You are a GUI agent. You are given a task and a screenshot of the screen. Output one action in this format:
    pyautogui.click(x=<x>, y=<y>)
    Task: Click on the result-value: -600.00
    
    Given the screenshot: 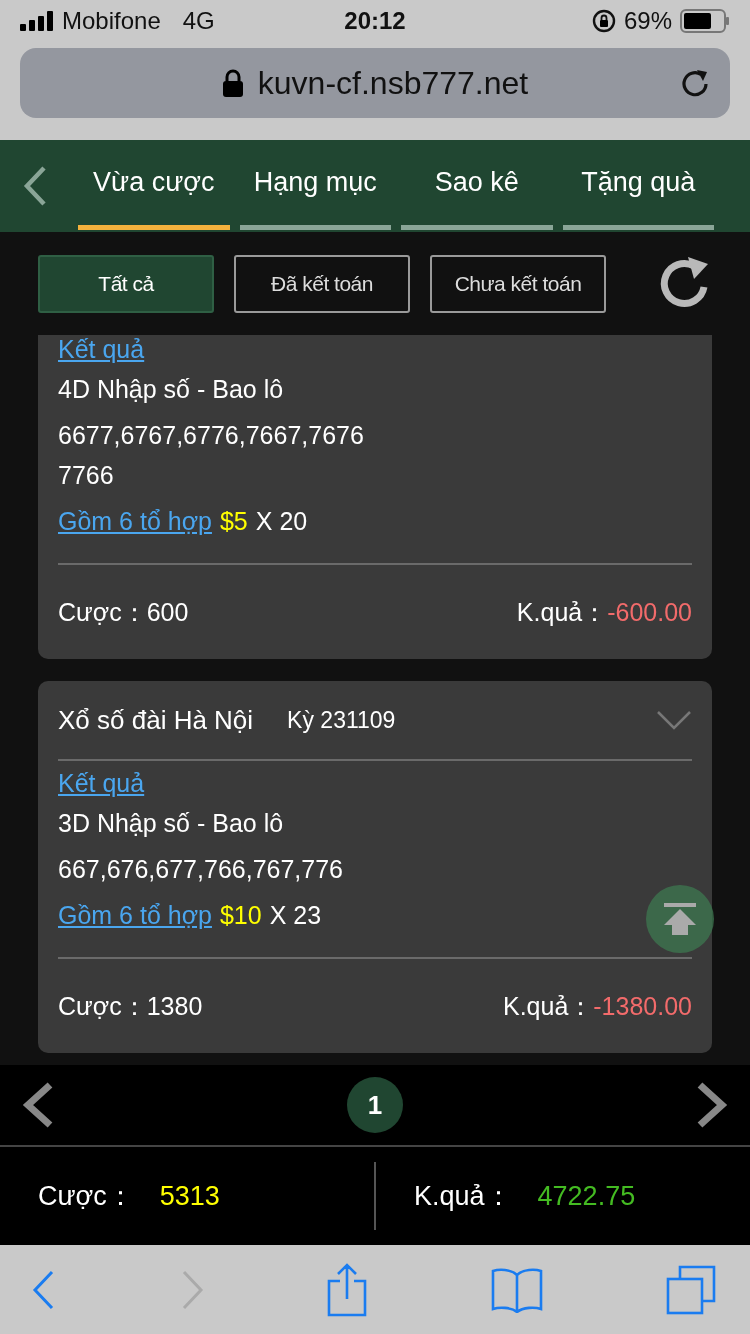 What is the action you would take?
    pyautogui.click(x=649, y=611)
    